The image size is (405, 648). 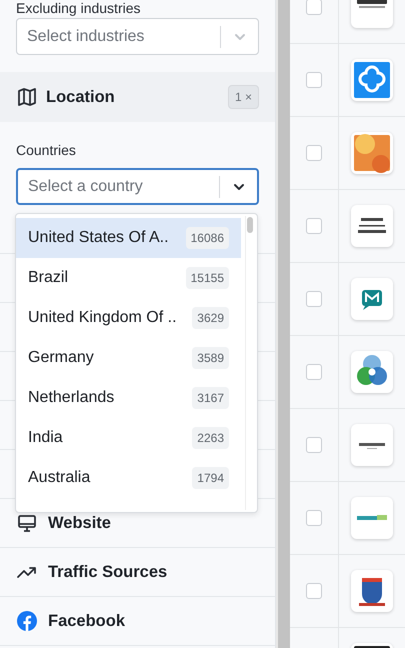 I want to click on scrollbar-thumb, so click(x=250, y=225).